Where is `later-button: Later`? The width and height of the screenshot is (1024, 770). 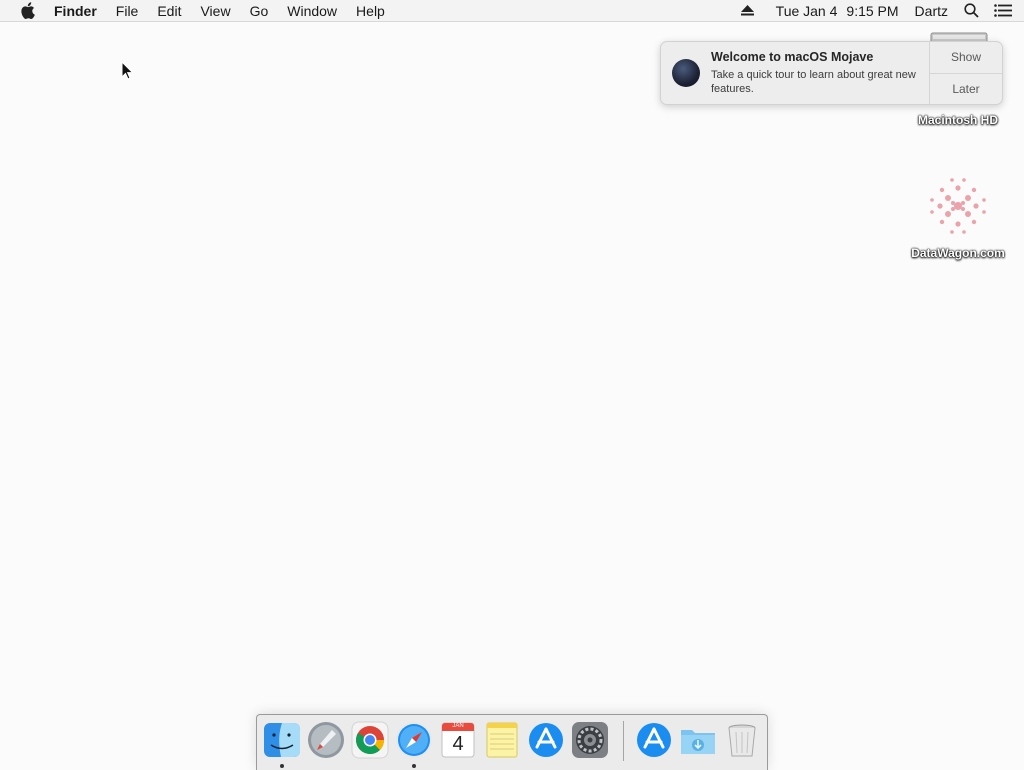 later-button: Later is located at coordinates (966, 88).